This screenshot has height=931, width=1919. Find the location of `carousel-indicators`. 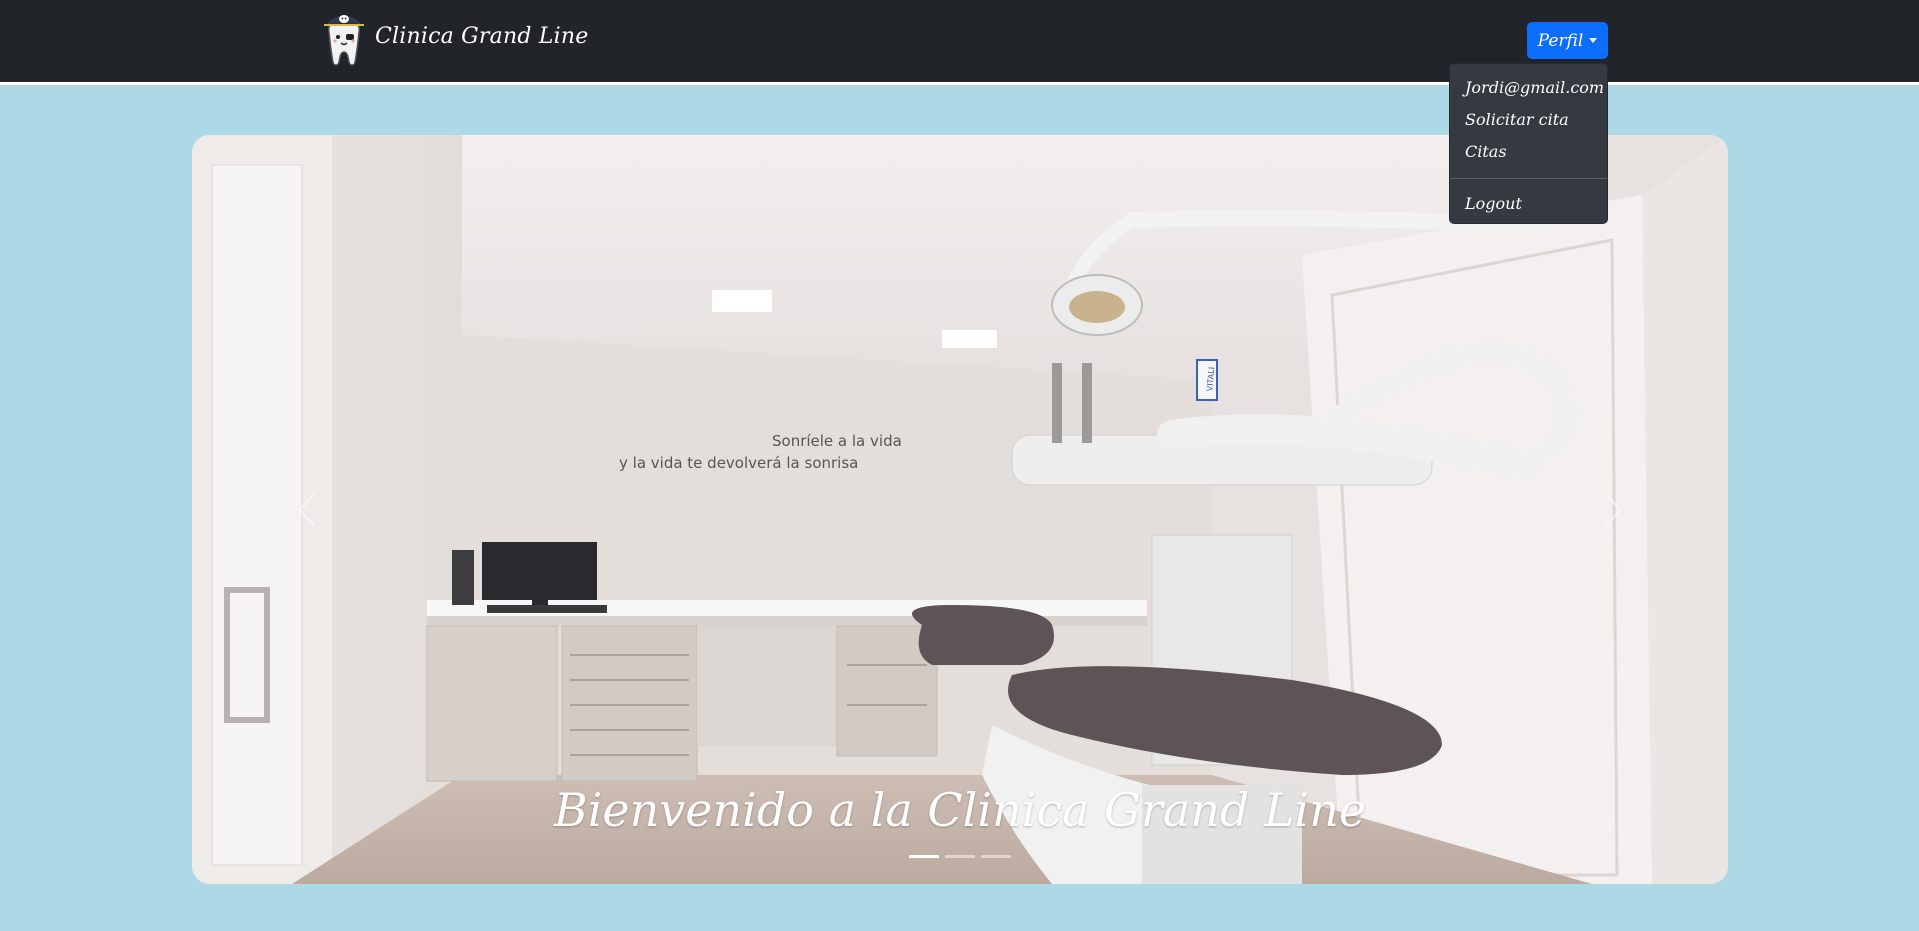

carousel-indicators is located at coordinates (960, 856).